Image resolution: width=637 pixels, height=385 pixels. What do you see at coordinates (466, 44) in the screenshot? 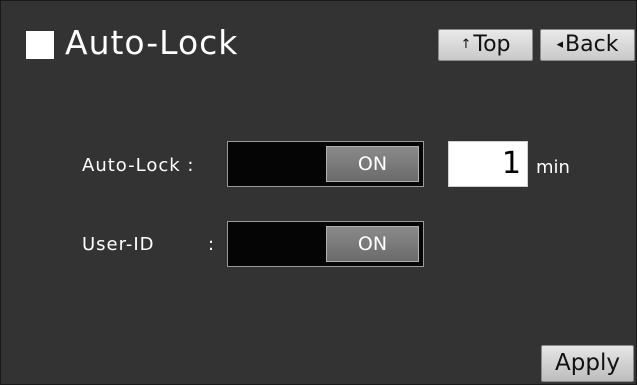
I see `arrow-up-icon: ↑` at bounding box center [466, 44].